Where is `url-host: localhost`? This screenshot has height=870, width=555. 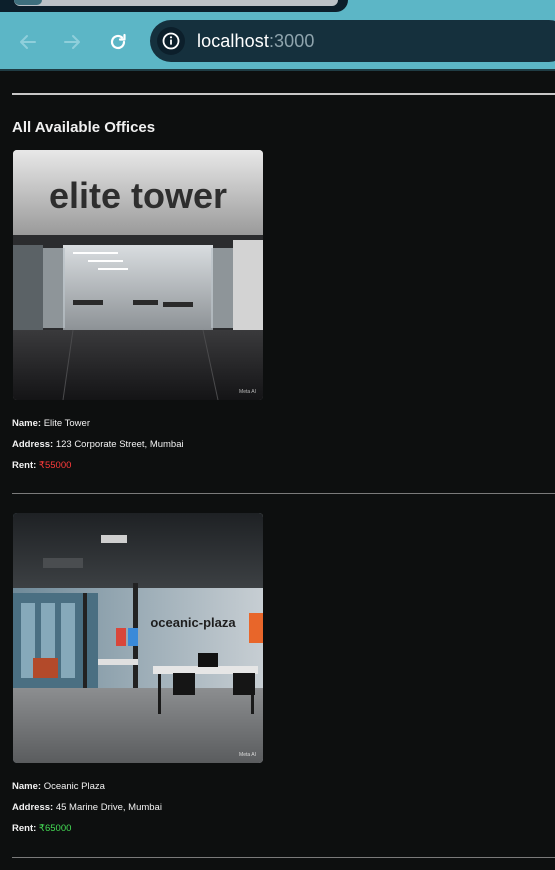
url-host: localhost is located at coordinates (233, 41).